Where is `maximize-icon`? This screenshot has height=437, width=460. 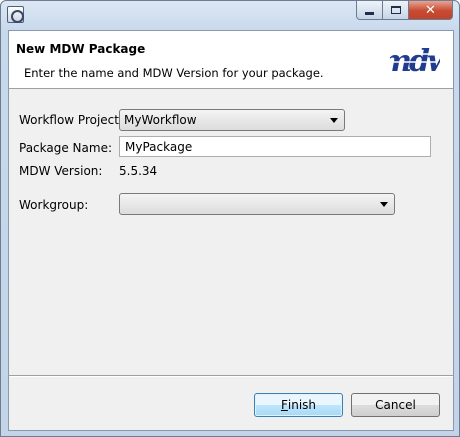
maximize-icon is located at coordinates (395, 10).